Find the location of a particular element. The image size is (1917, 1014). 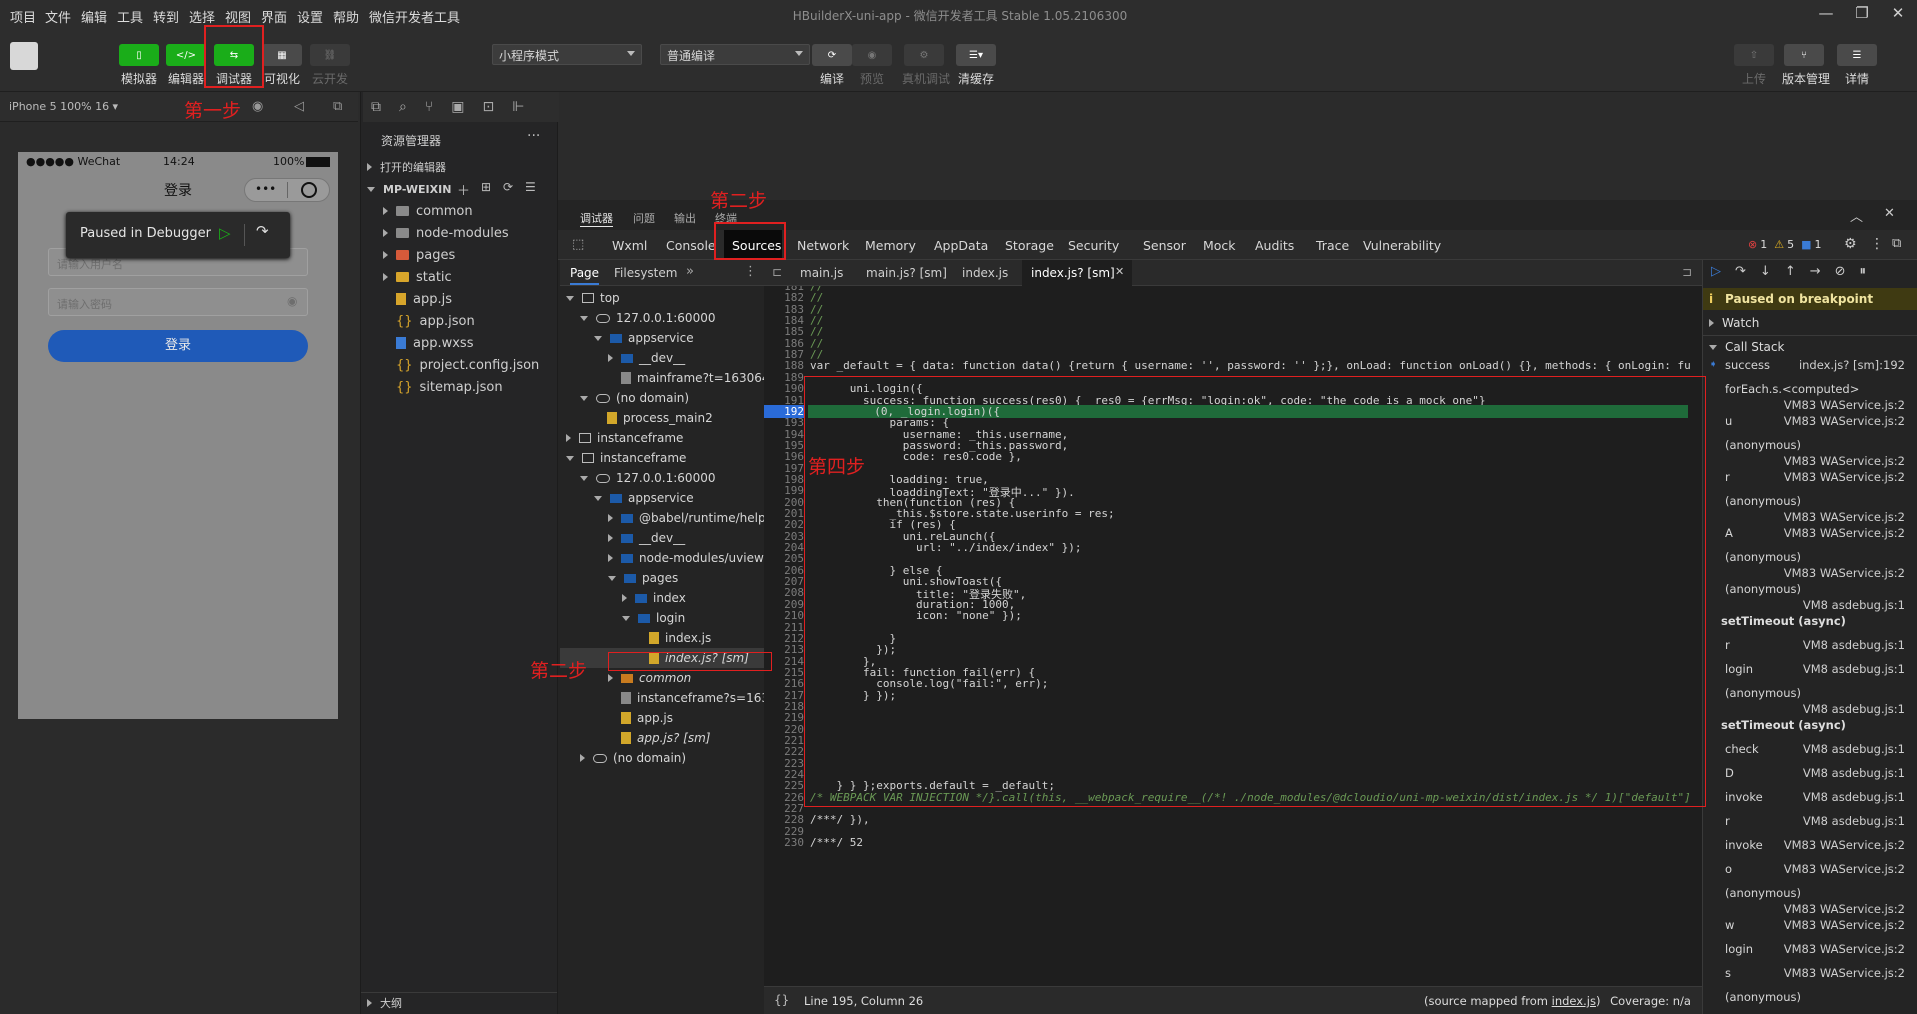

project-section: MP-WEIXIN ＋ ⊞ ⟳ ☰ is located at coordinates (462, 189).